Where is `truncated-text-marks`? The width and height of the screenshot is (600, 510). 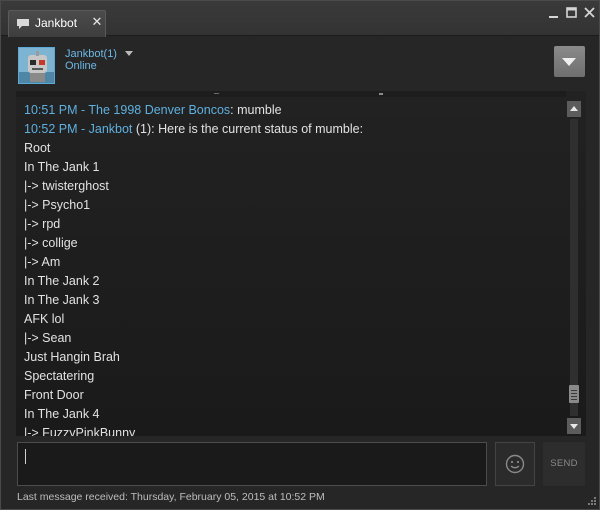 truncated-text-marks is located at coordinates (298, 94).